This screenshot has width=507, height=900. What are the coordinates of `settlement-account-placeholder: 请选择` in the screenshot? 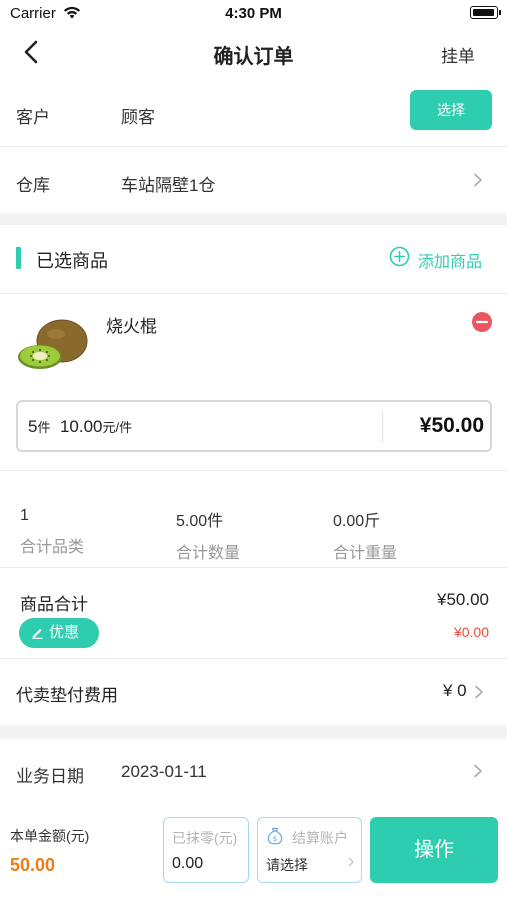 It's located at (287, 865).